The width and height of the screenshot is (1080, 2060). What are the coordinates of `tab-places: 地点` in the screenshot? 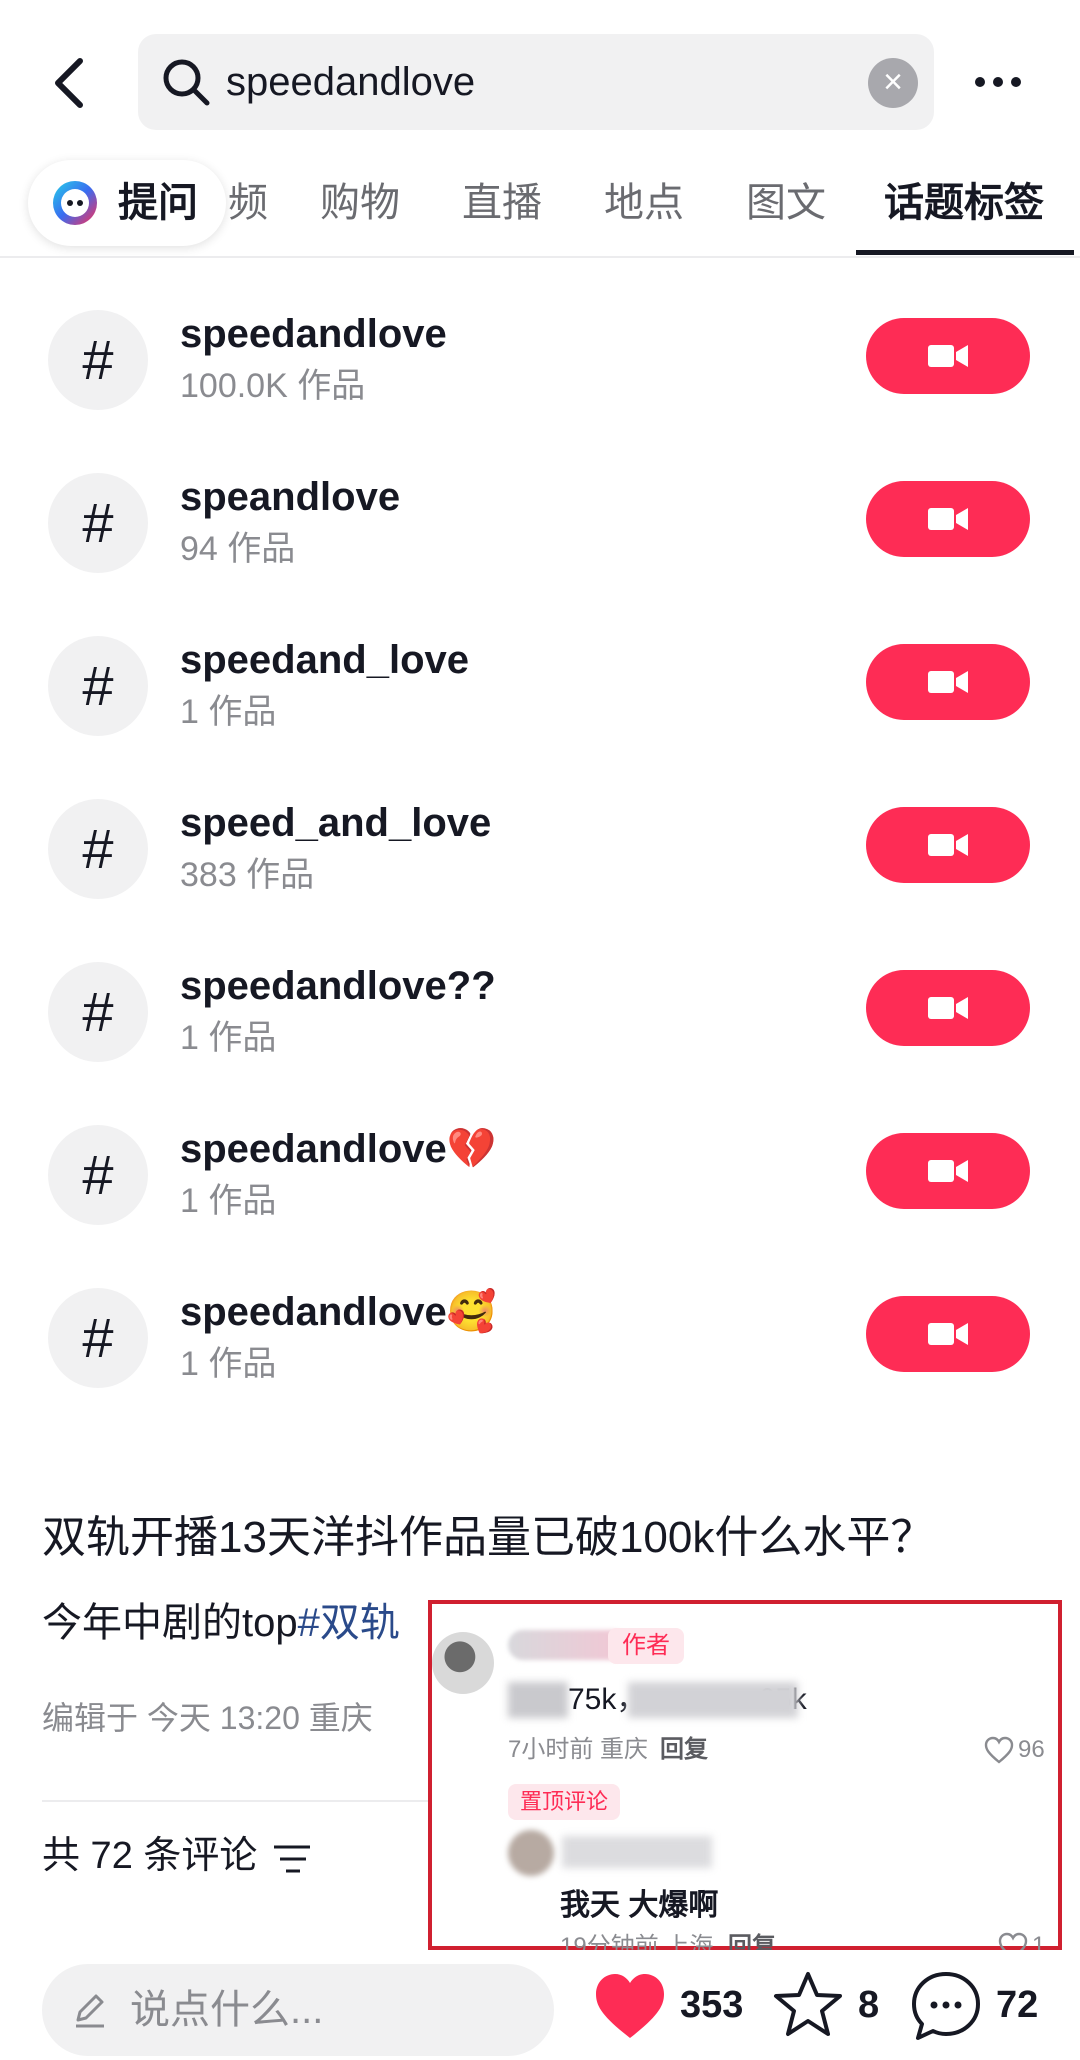 It's located at (644, 203).